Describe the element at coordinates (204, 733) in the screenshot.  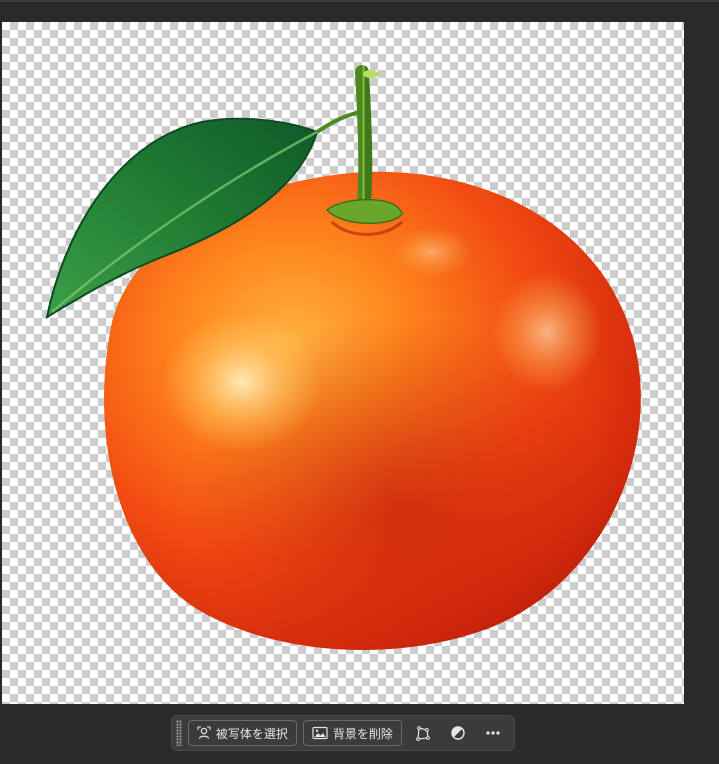
I see `person-select-icon` at that location.